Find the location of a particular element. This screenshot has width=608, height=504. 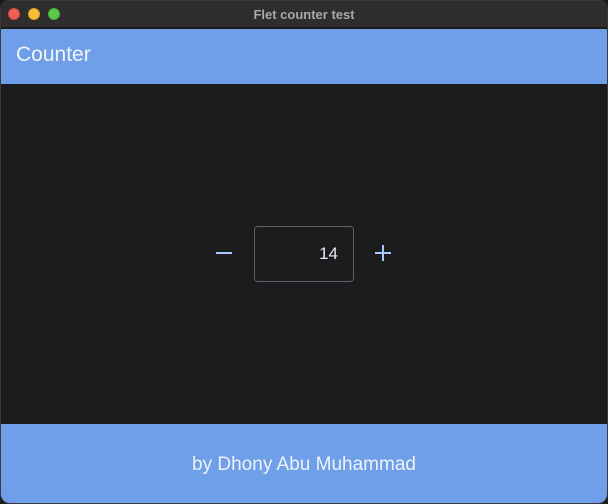

title-bar: Flet counter test is located at coordinates (304, 14).